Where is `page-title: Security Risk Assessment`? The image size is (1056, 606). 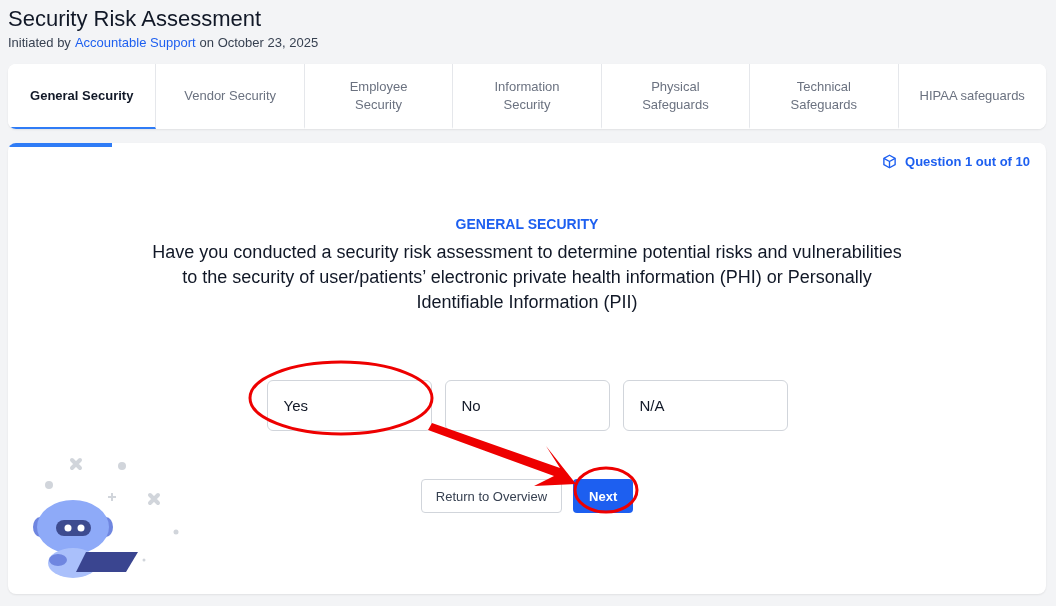 page-title: Security Risk Assessment is located at coordinates (135, 19).